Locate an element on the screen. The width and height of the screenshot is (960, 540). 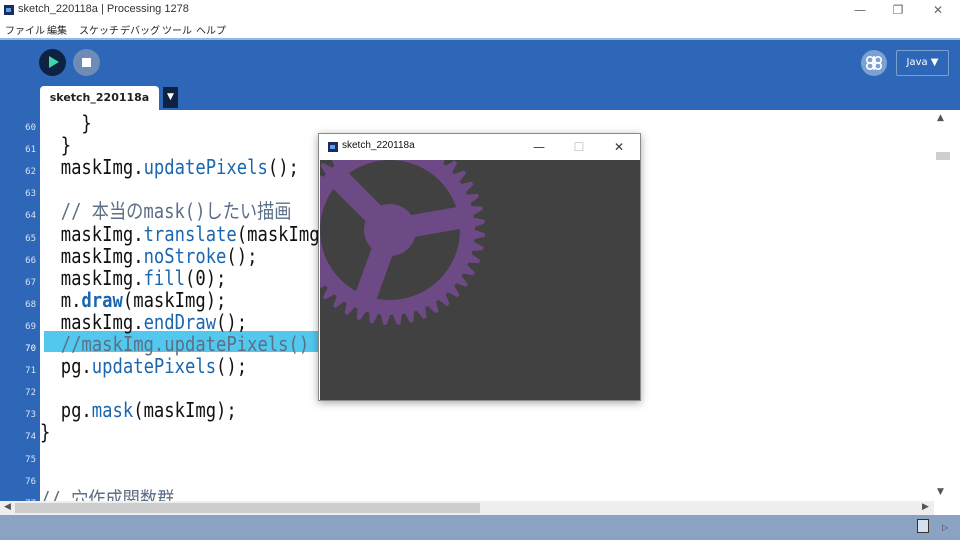
code-token: (maskImg is located at coordinates (278, 233).